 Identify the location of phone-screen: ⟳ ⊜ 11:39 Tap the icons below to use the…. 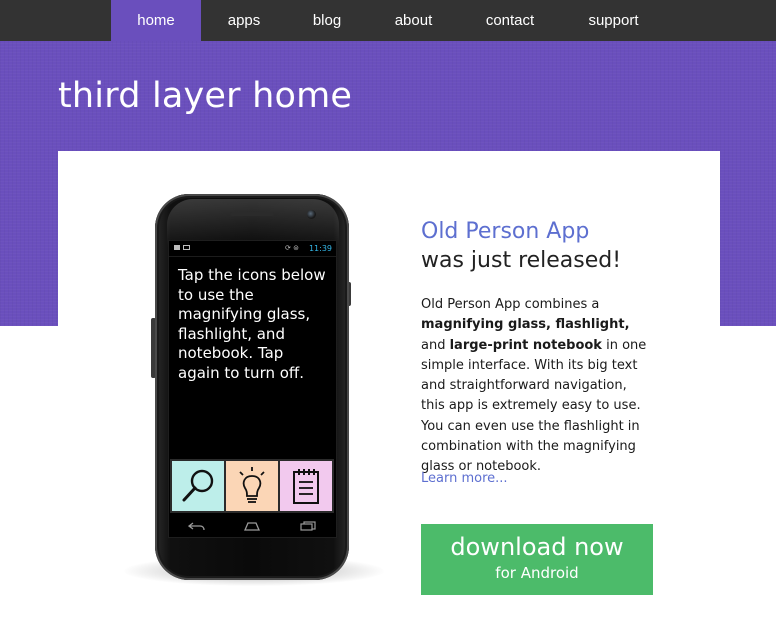
(252, 389).